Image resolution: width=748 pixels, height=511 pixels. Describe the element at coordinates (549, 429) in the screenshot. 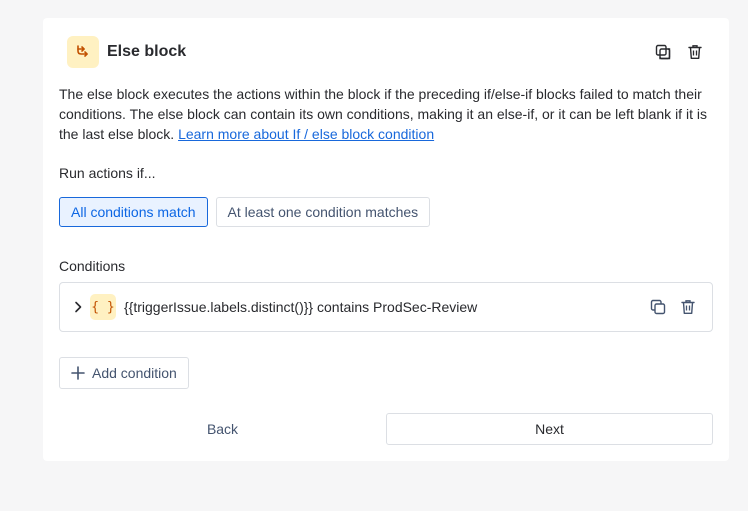

I see `next-button: Next` at that location.